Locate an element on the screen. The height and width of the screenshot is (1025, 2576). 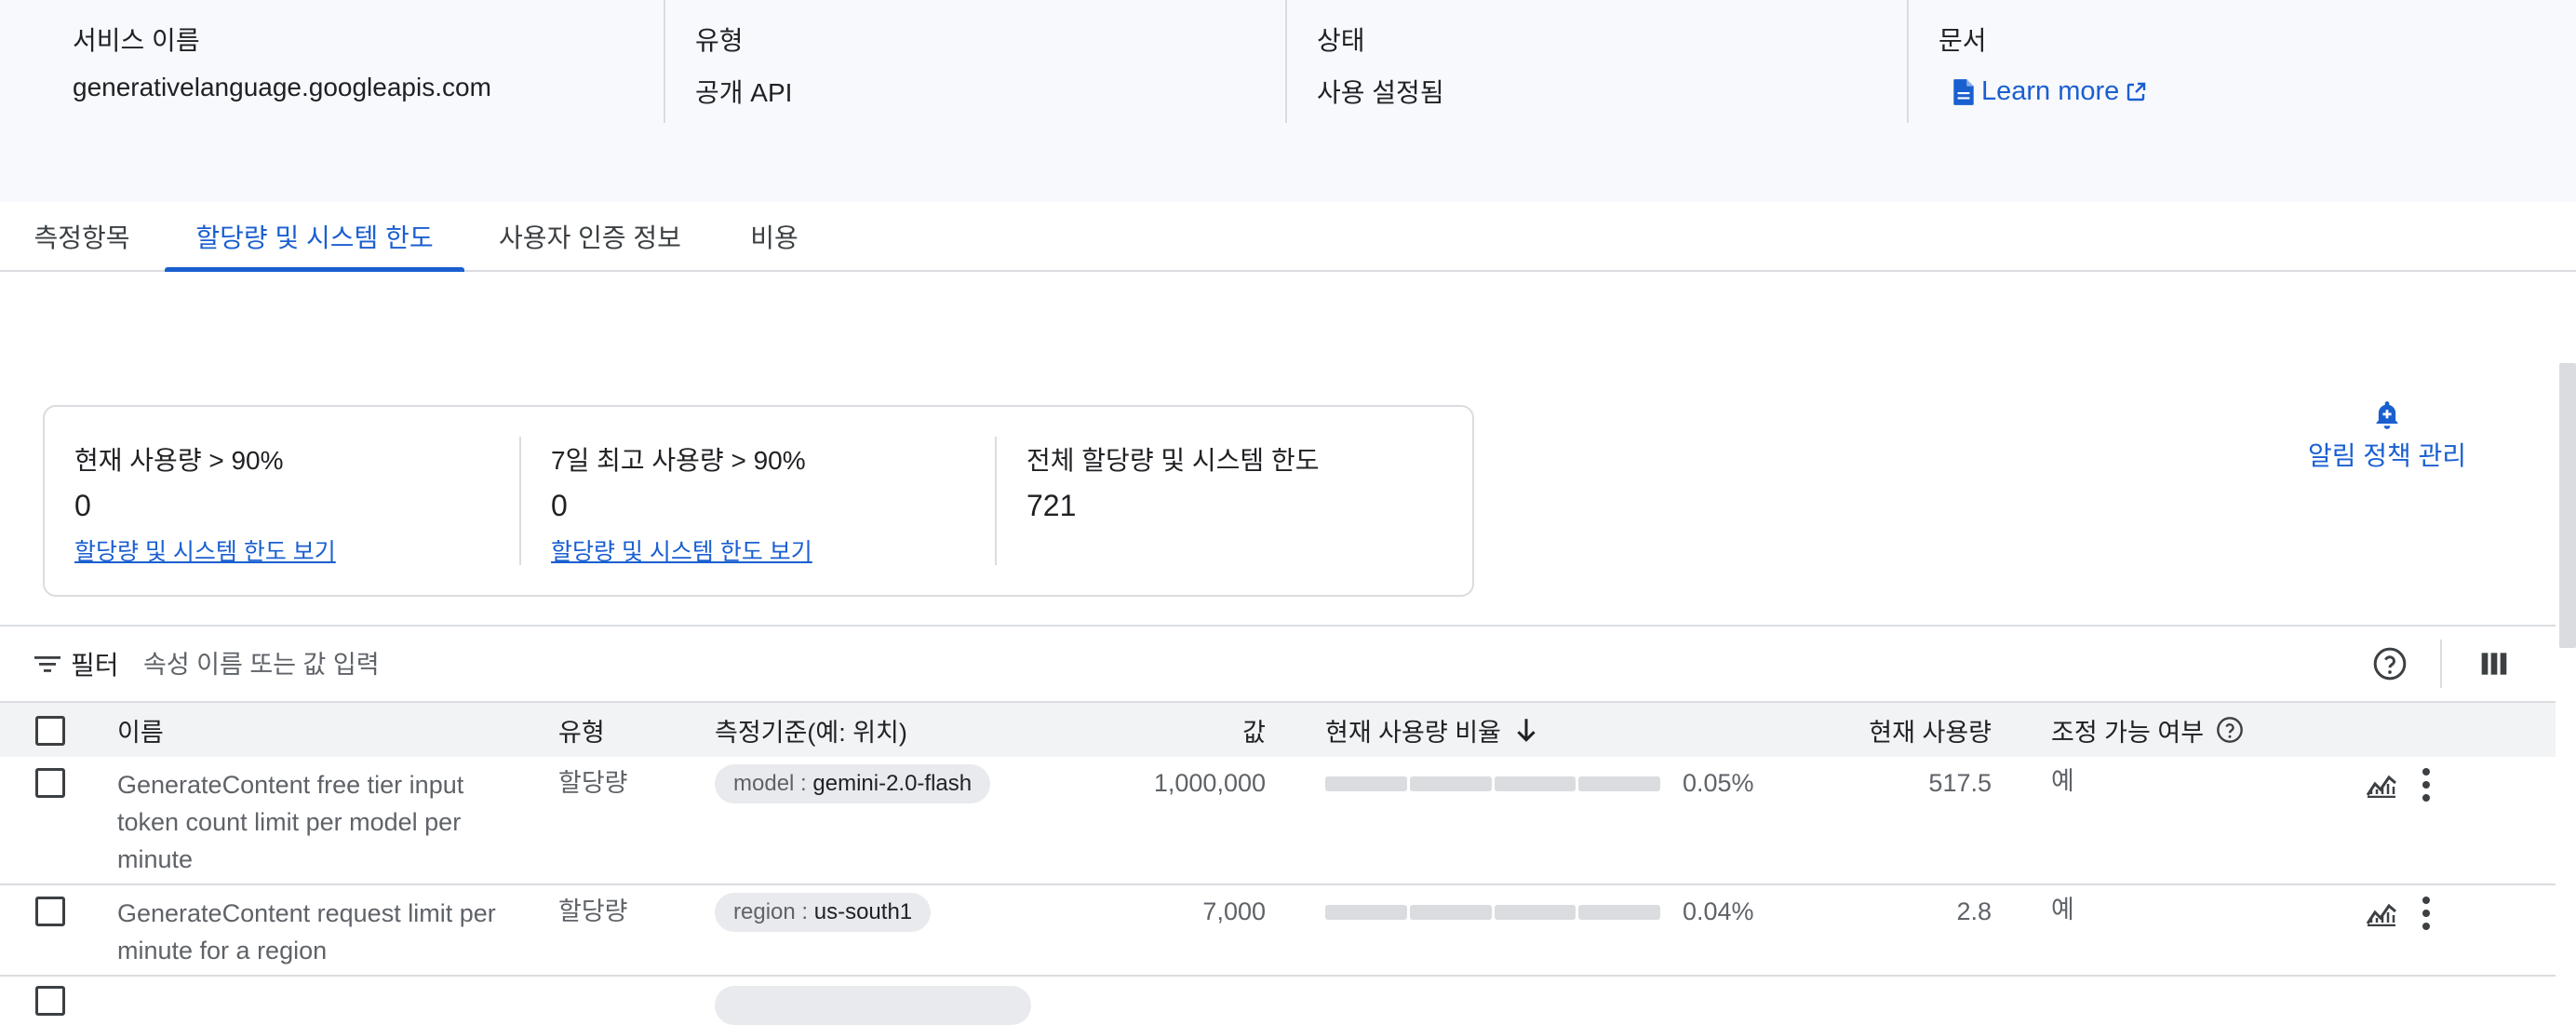
summary-title: 7일 최고 사용량 > 90% is located at coordinates (678, 460).